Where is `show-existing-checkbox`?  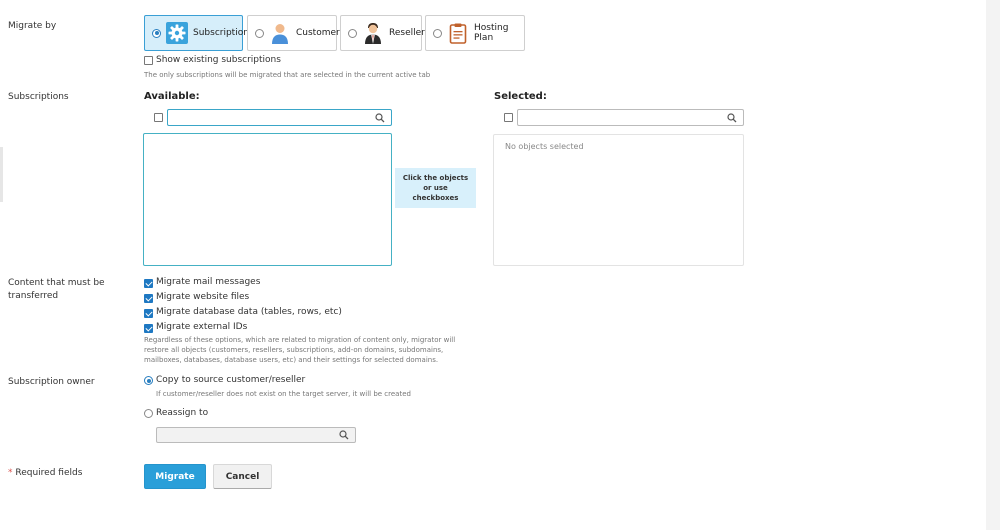 show-existing-checkbox is located at coordinates (148, 60).